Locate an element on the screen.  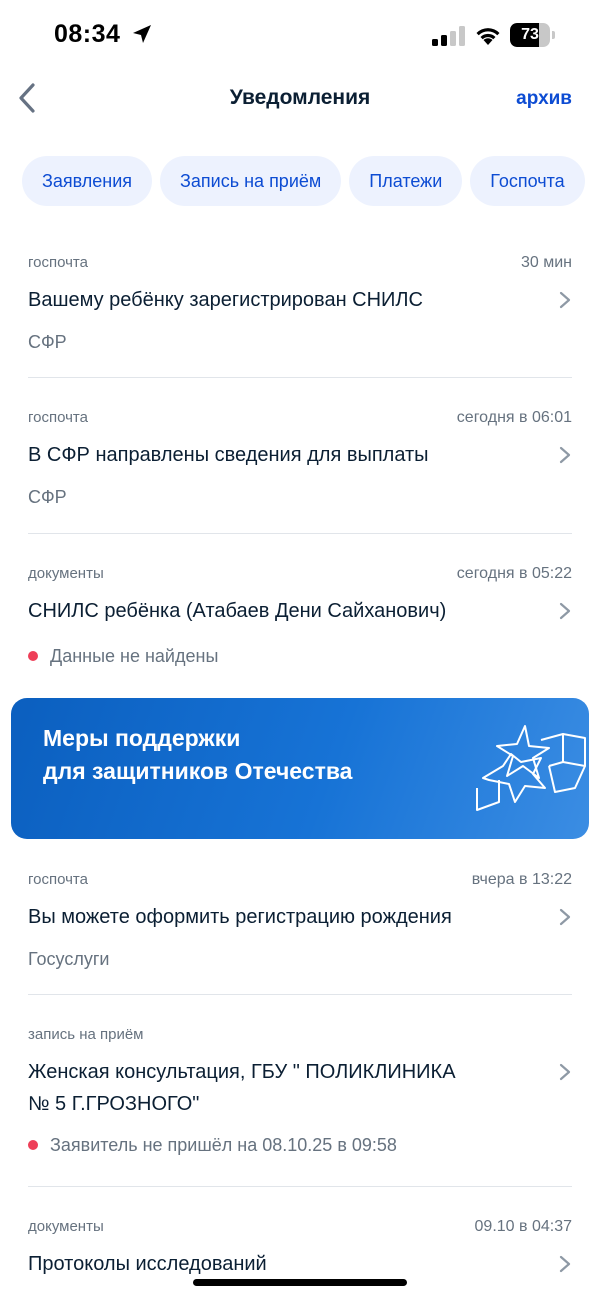
battery-level-text: 73 is located at coordinates (530, 34).